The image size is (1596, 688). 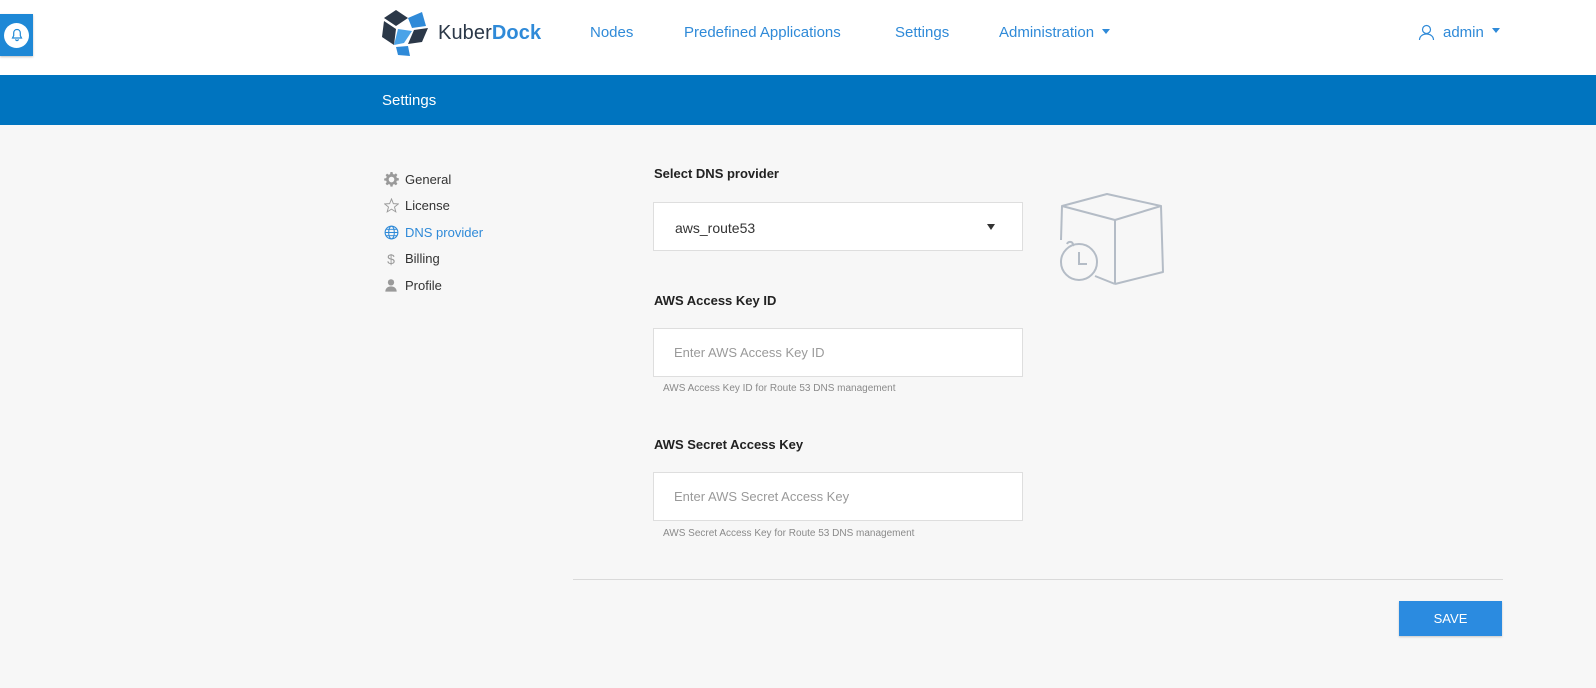 I want to click on aws-secret-access-key-input, so click(x=838, y=496).